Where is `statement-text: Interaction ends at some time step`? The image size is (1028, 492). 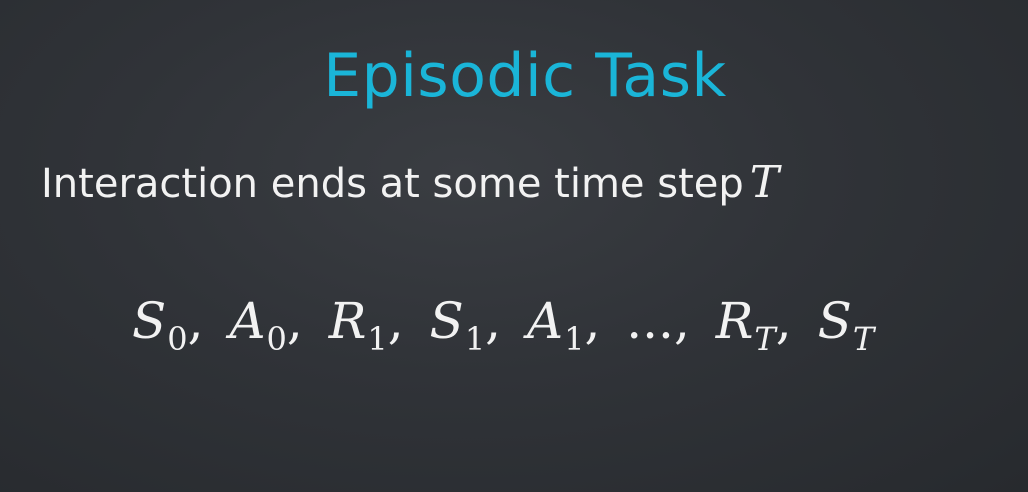
statement-text: Interaction ends at some time step is located at coordinates (392, 184).